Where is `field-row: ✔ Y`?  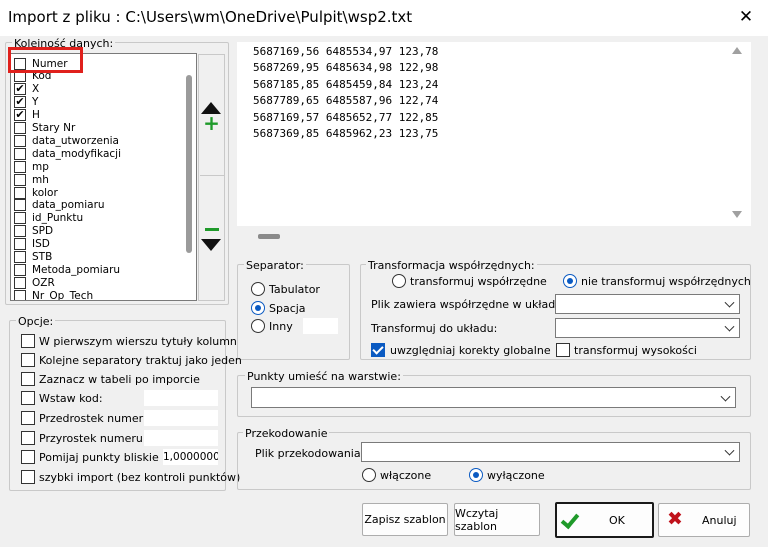 field-row: ✔ Y is located at coordinates (26, 102).